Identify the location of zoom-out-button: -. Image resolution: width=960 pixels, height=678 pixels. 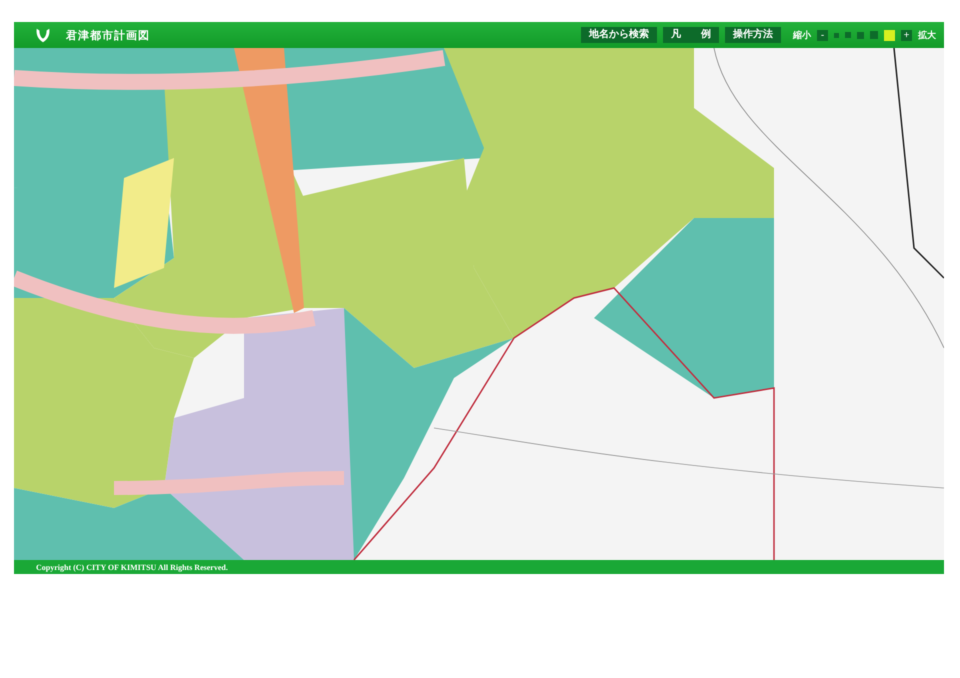
(822, 35).